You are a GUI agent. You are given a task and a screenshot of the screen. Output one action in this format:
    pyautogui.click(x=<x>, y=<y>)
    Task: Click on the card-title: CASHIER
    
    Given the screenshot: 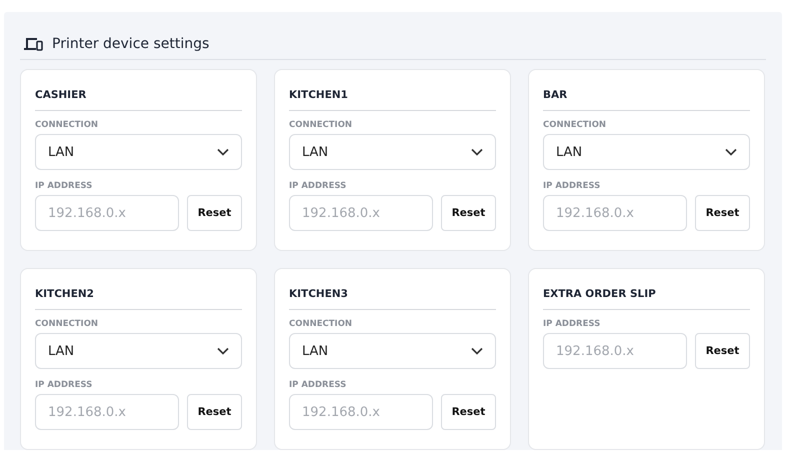 What is the action you would take?
    pyautogui.click(x=138, y=97)
    